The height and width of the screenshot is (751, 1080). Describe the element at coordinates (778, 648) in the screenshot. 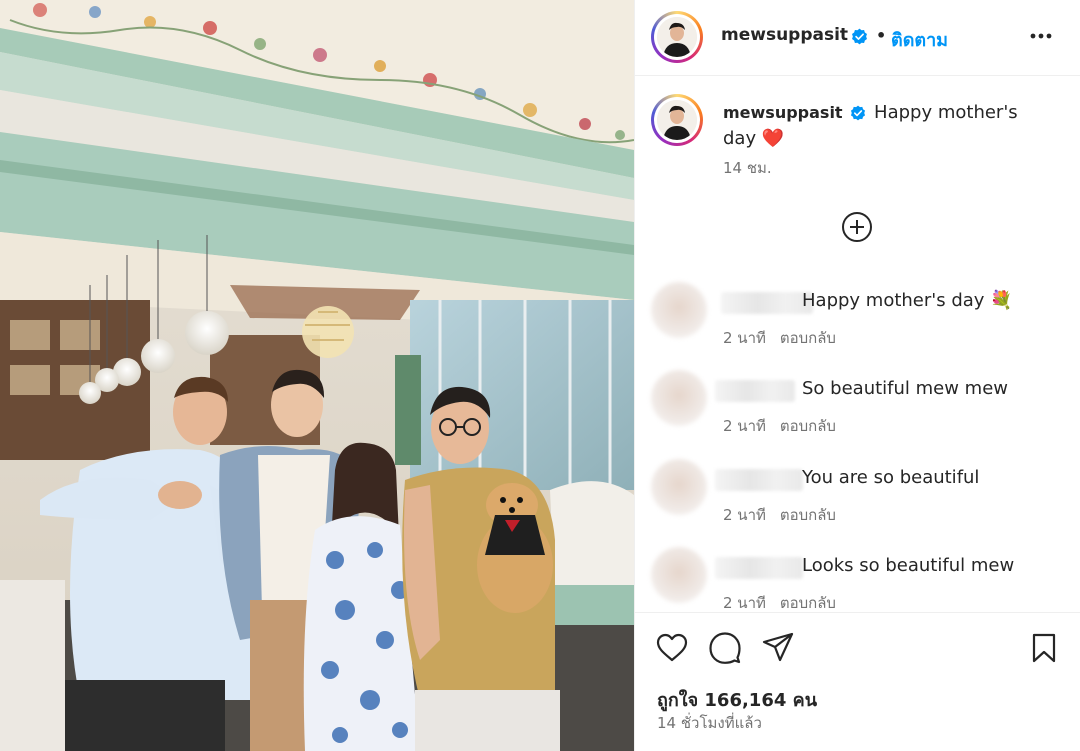

I see `paper-plane-icon` at that location.